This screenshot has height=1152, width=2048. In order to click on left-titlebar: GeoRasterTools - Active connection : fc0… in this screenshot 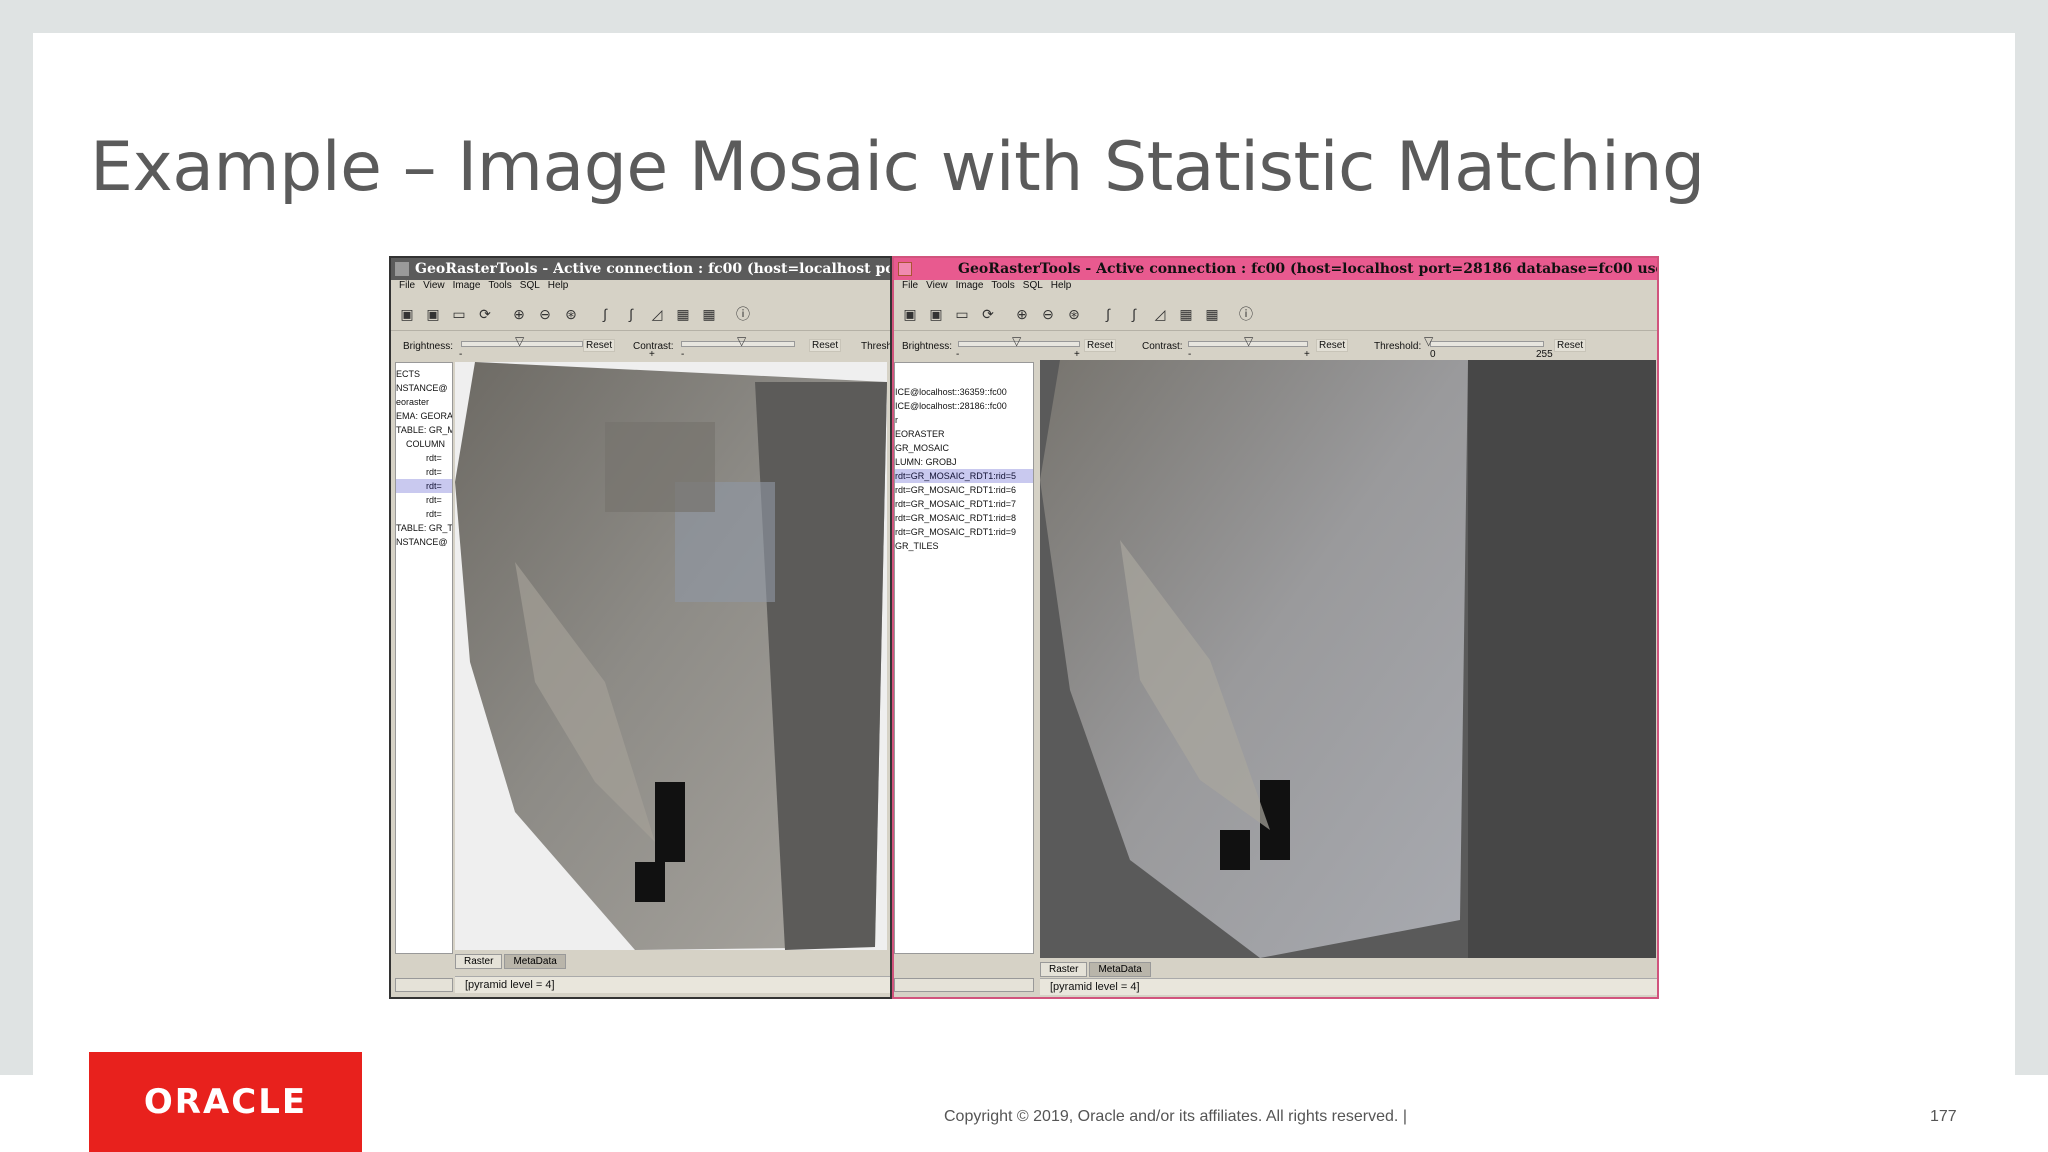, I will do `click(640, 269)`.